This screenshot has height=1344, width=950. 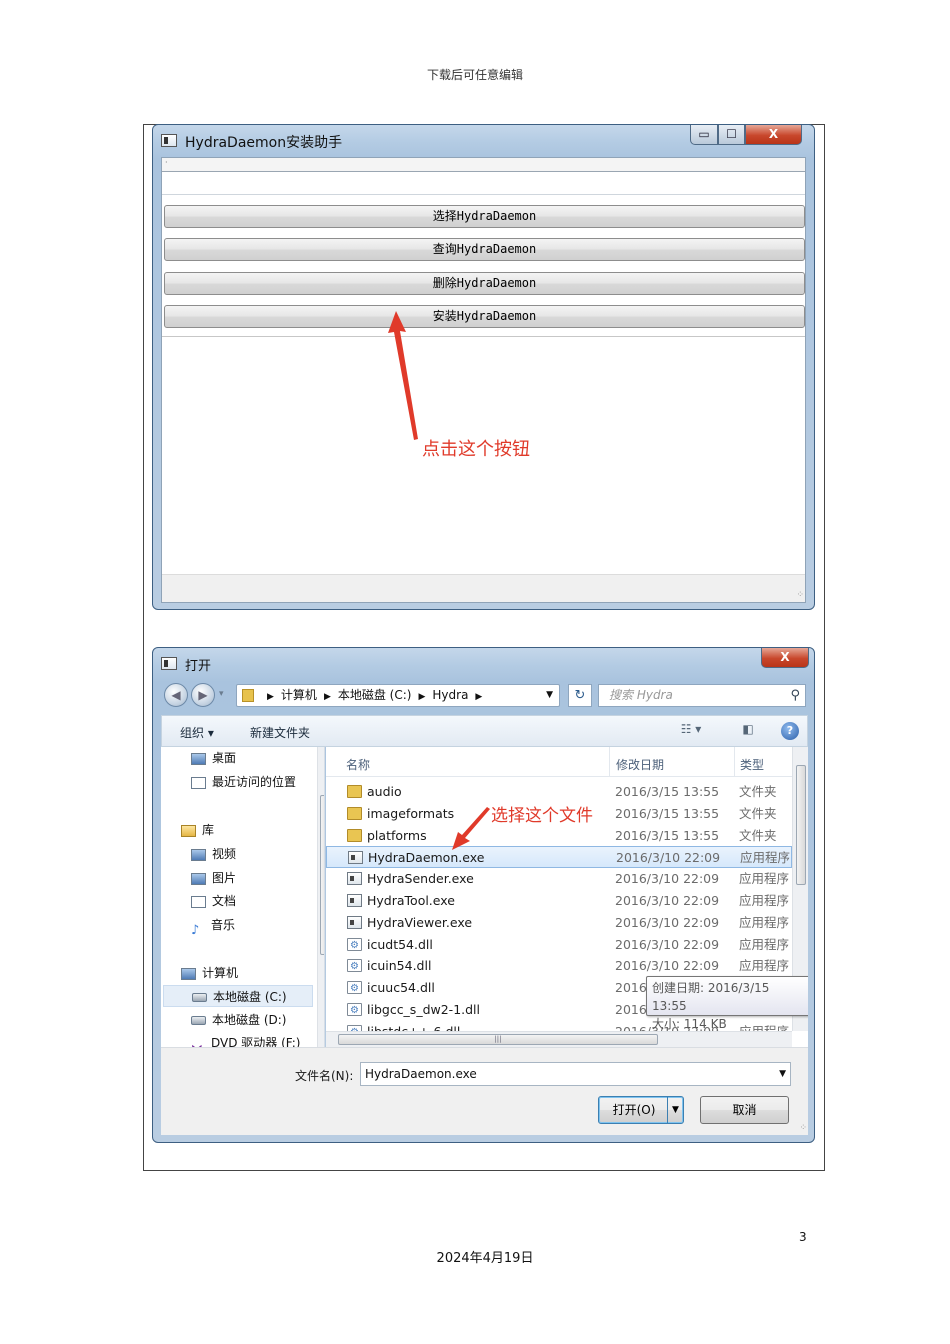 What do you see at coordinates (483, 663) in the screenshot?
I see `dialog-titlebar: 打开 X` at bounding box center [483, 663].